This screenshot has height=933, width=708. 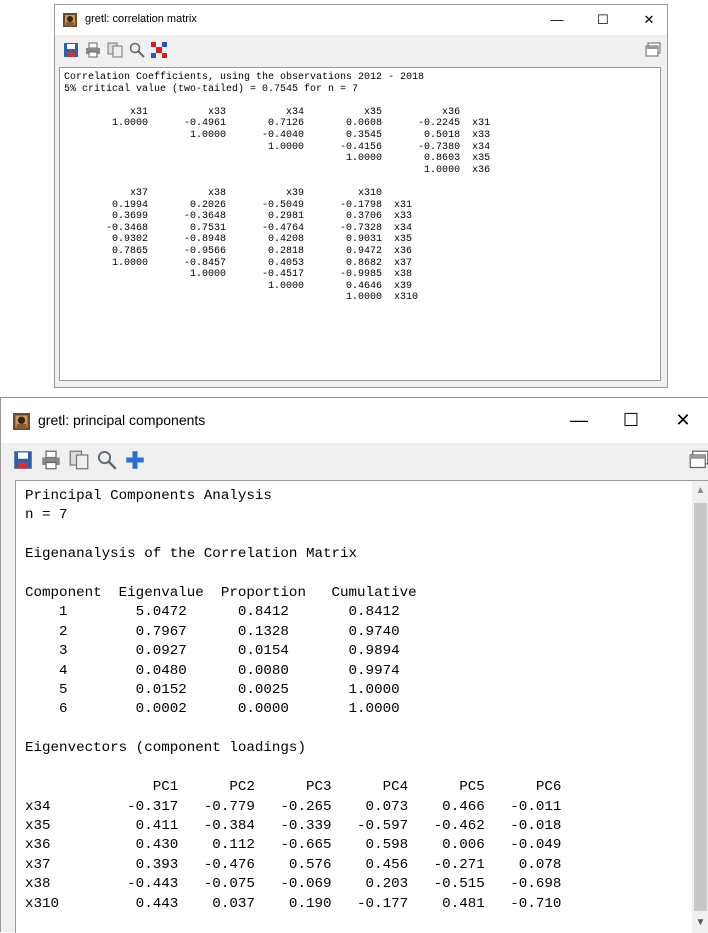 I want to click on scroll-up-arrow-icon: ▲, so click(x=700, y=491).